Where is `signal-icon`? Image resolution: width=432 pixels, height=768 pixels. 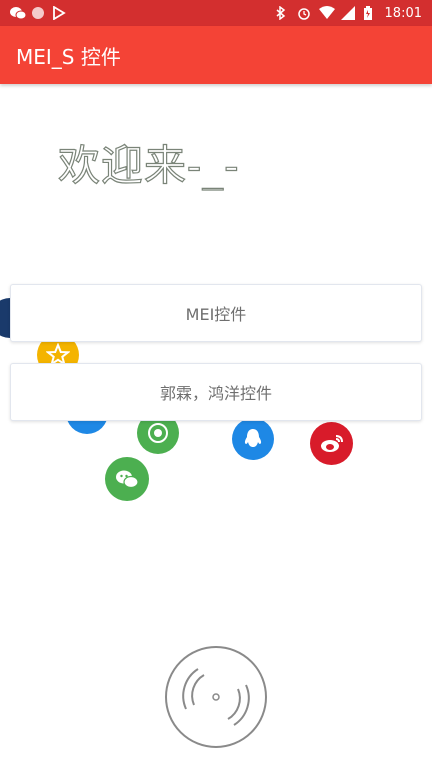
signal-icon is located at coordinates (347, 13).